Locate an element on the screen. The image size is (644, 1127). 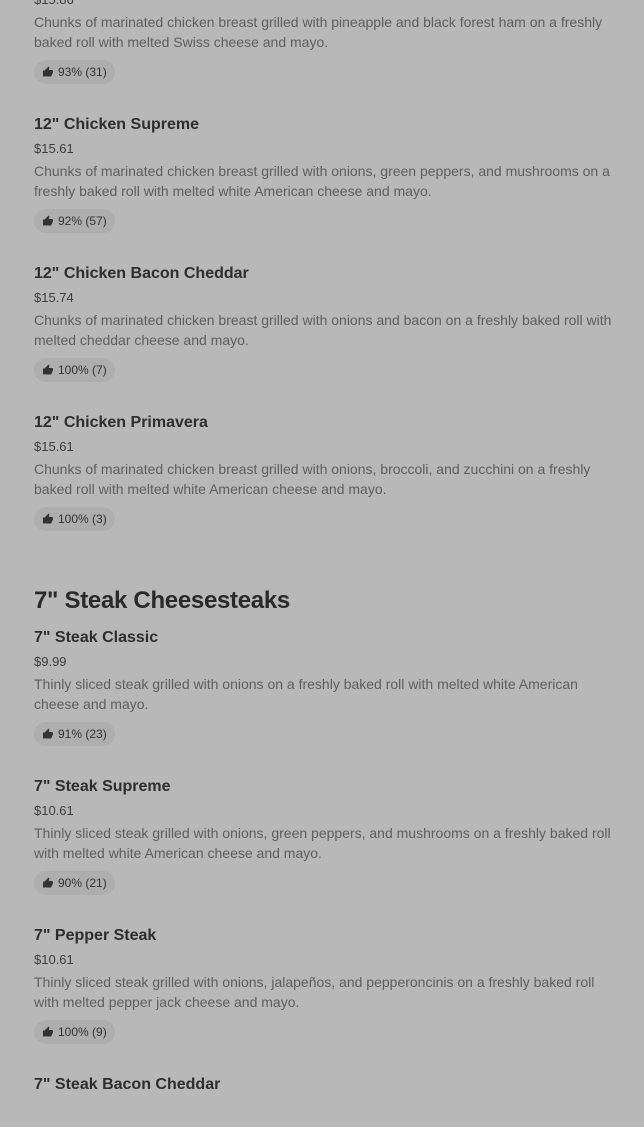
item-title: 12" Chicken Supreme is located at coordinates (116, 124).